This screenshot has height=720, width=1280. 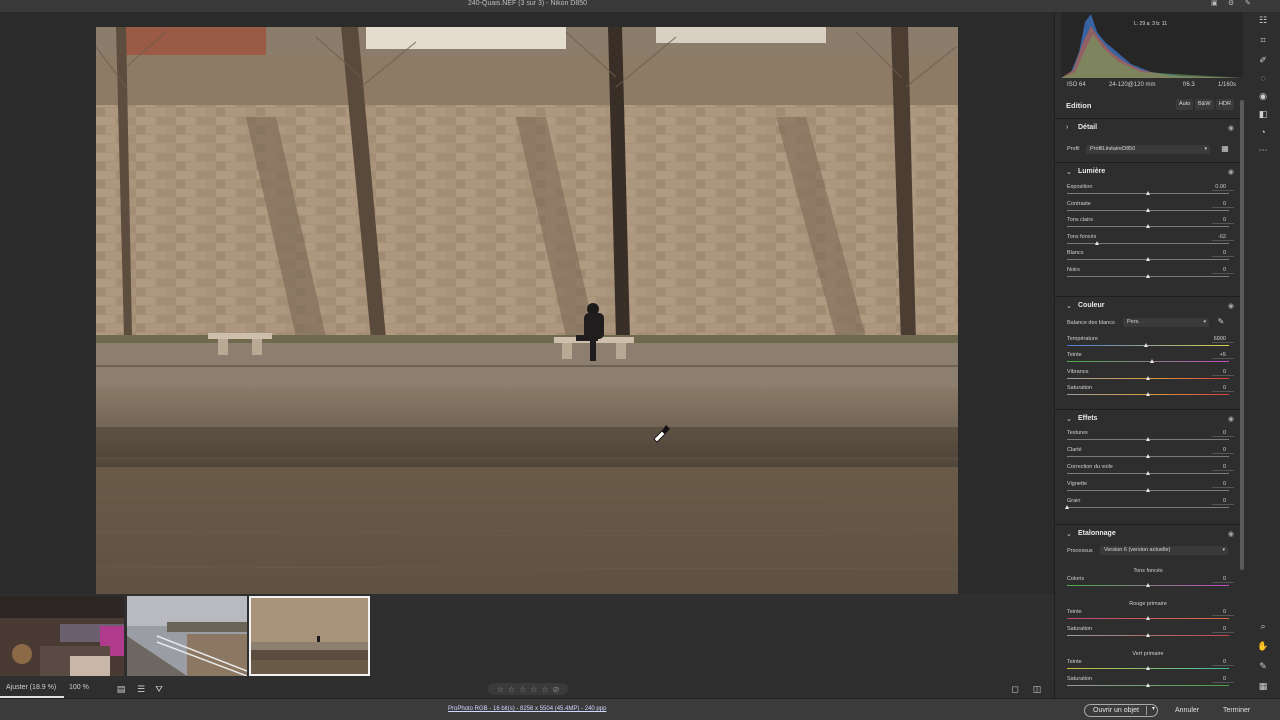 I want to click on star-rating: ☆ ☆ ☆ ☆ ☆ ⊘, so click(x=528, y=689).